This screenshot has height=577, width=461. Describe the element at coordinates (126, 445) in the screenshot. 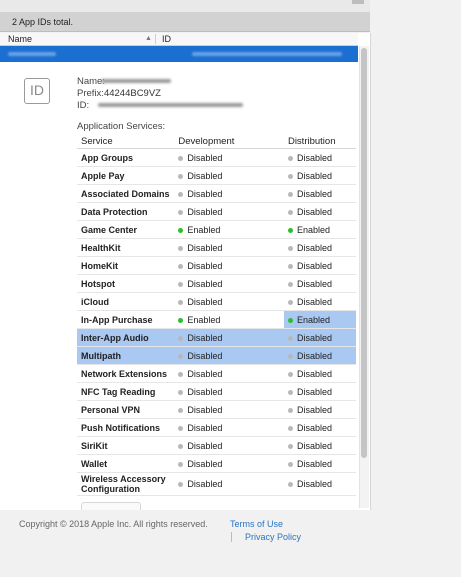

I see `service-name: SiriKit` at that location.